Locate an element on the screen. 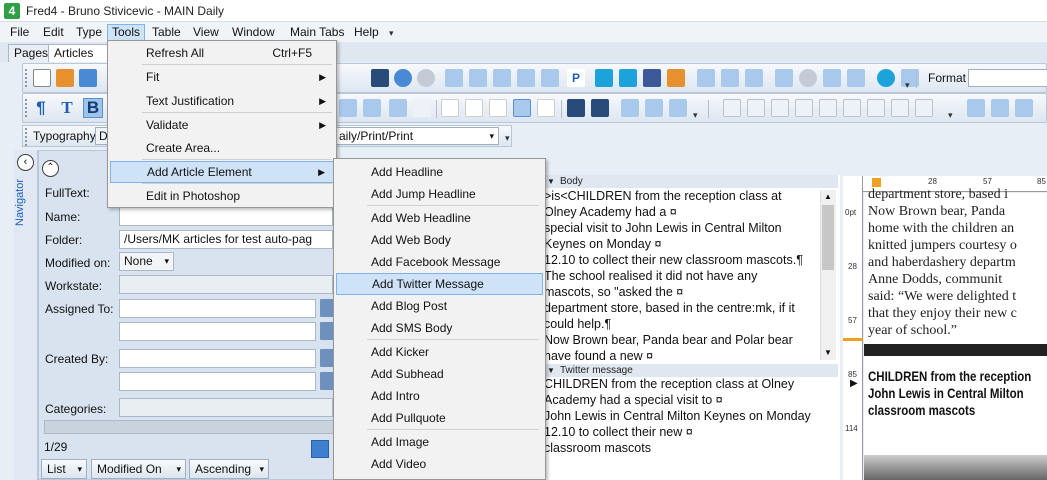 Image resolution: width=1047 pixels, height=480 pixels. table-merge-icon is located at coordinates (804, 108).